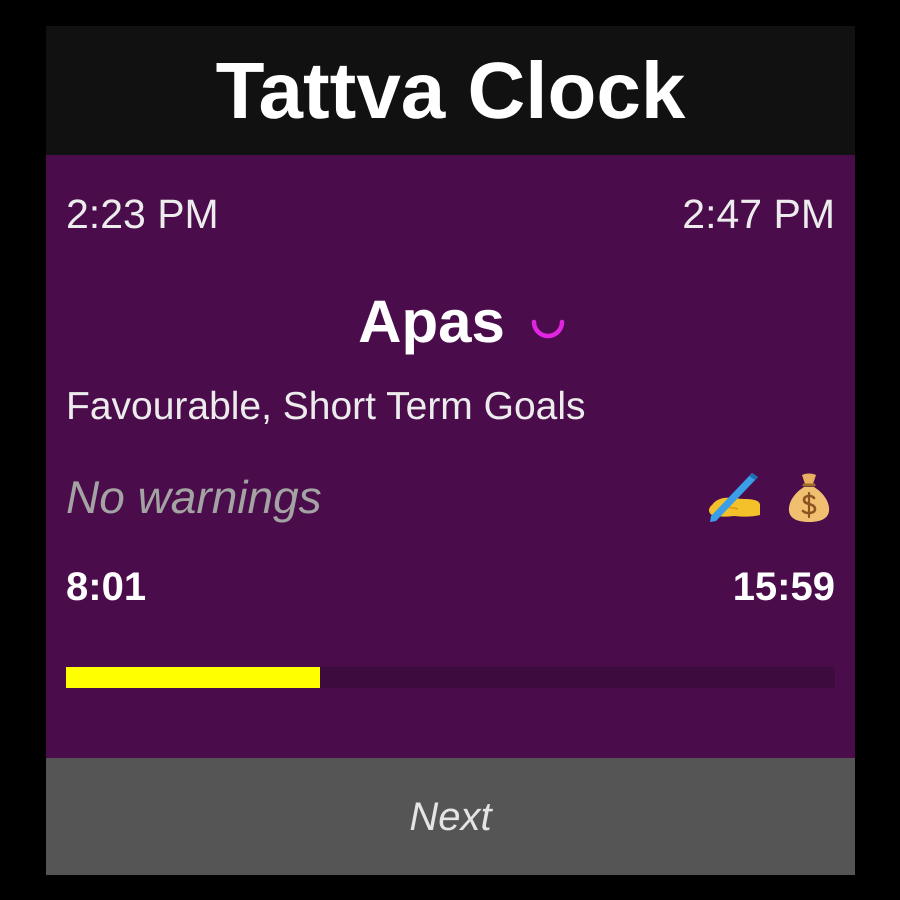  Describe the element at coordinates (547, 329) in the screenshot. I see `crescent-icon` at that location.